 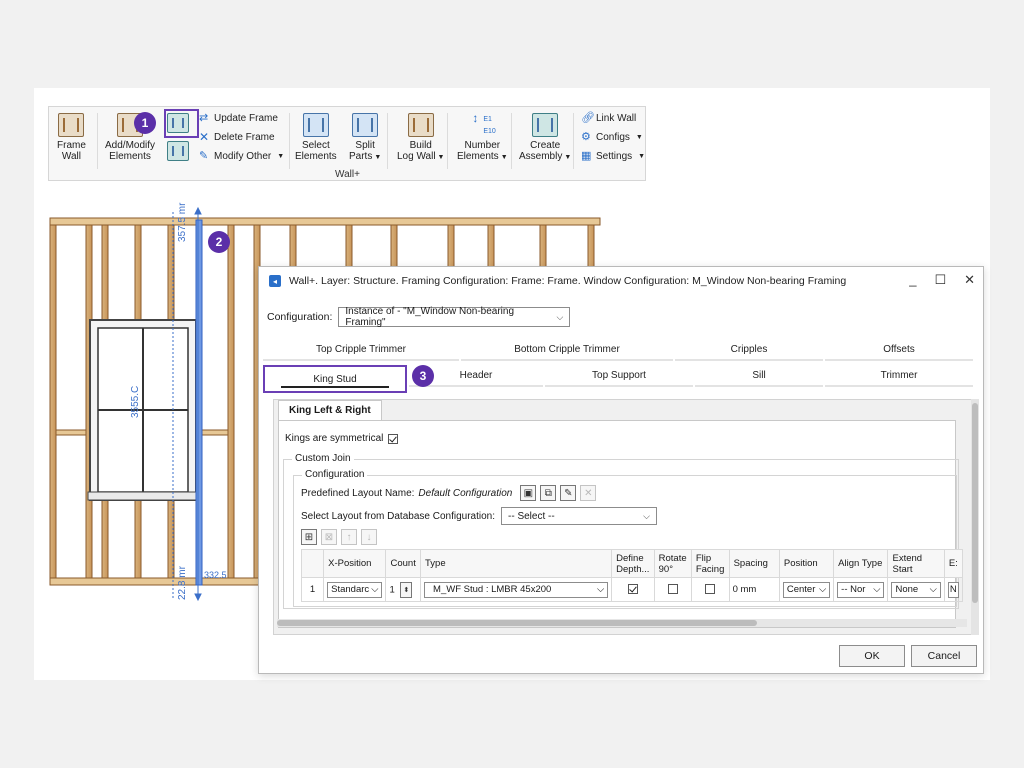 I want to click on settings-button: ▦ Settings ▼, so click(x=613, y=157).